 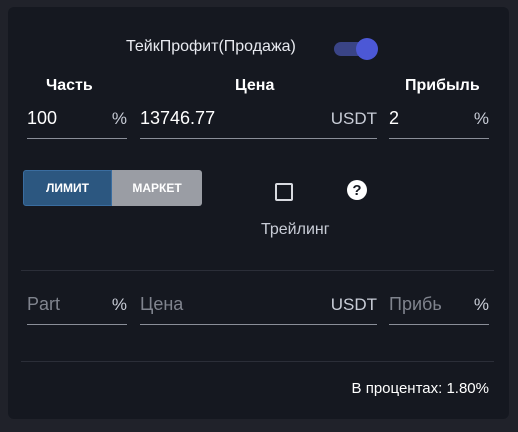 What do you see at coordinates (119, 304) in the screenshot?
I see `part-unit-2: %` at bounding box center [119, 304].